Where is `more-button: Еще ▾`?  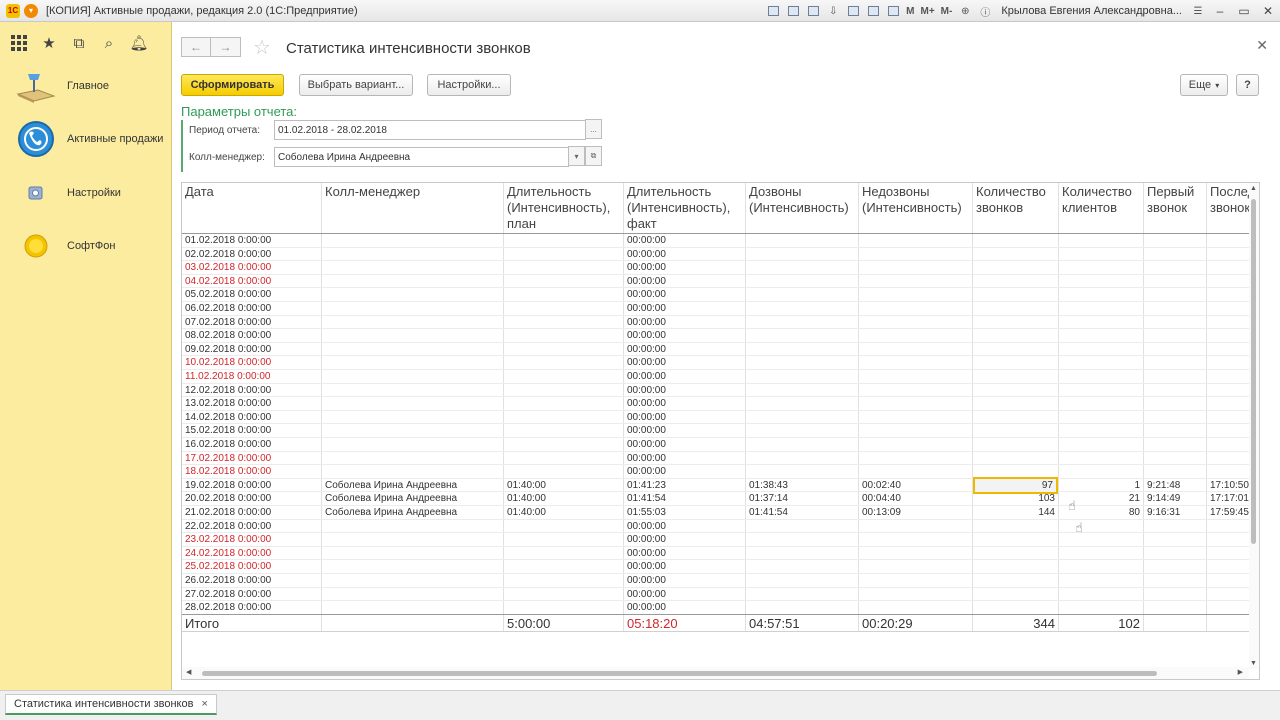 more-button: Еще ▾ is located at coordinates (1204, 85).